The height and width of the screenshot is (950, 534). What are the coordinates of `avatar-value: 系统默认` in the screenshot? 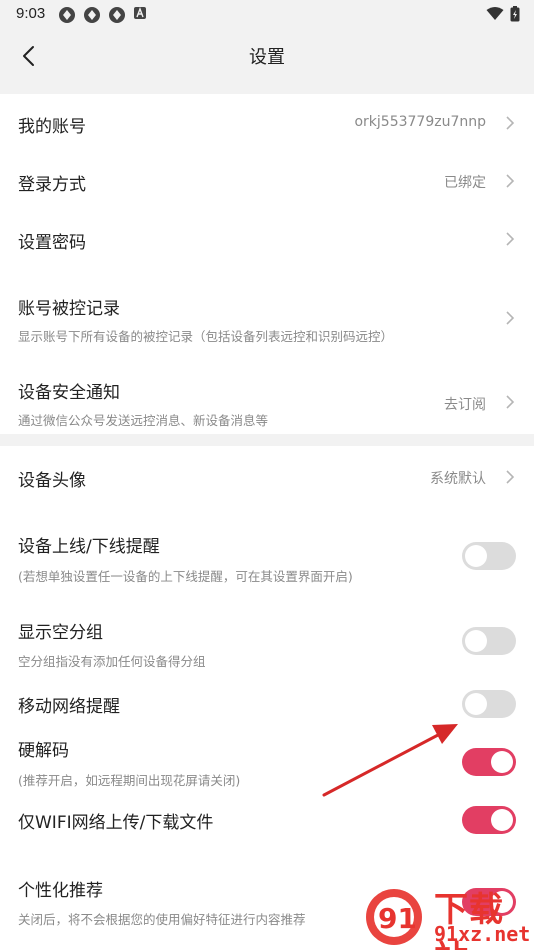 It's located at (458, 479).